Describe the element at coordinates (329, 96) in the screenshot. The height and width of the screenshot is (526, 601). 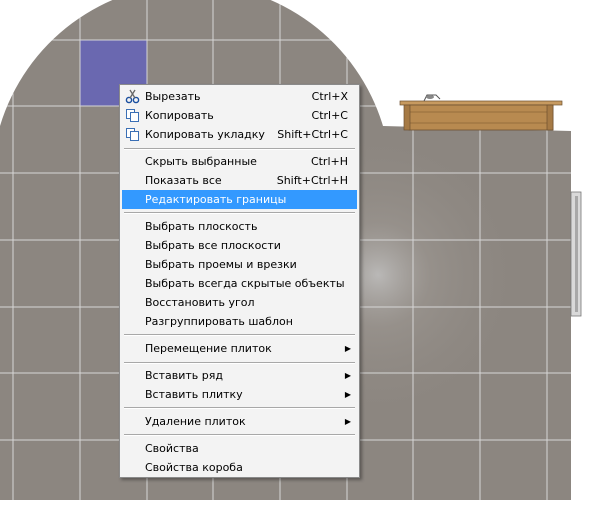
I see `menu-item-shortcut: Ctrl+X` at that location.